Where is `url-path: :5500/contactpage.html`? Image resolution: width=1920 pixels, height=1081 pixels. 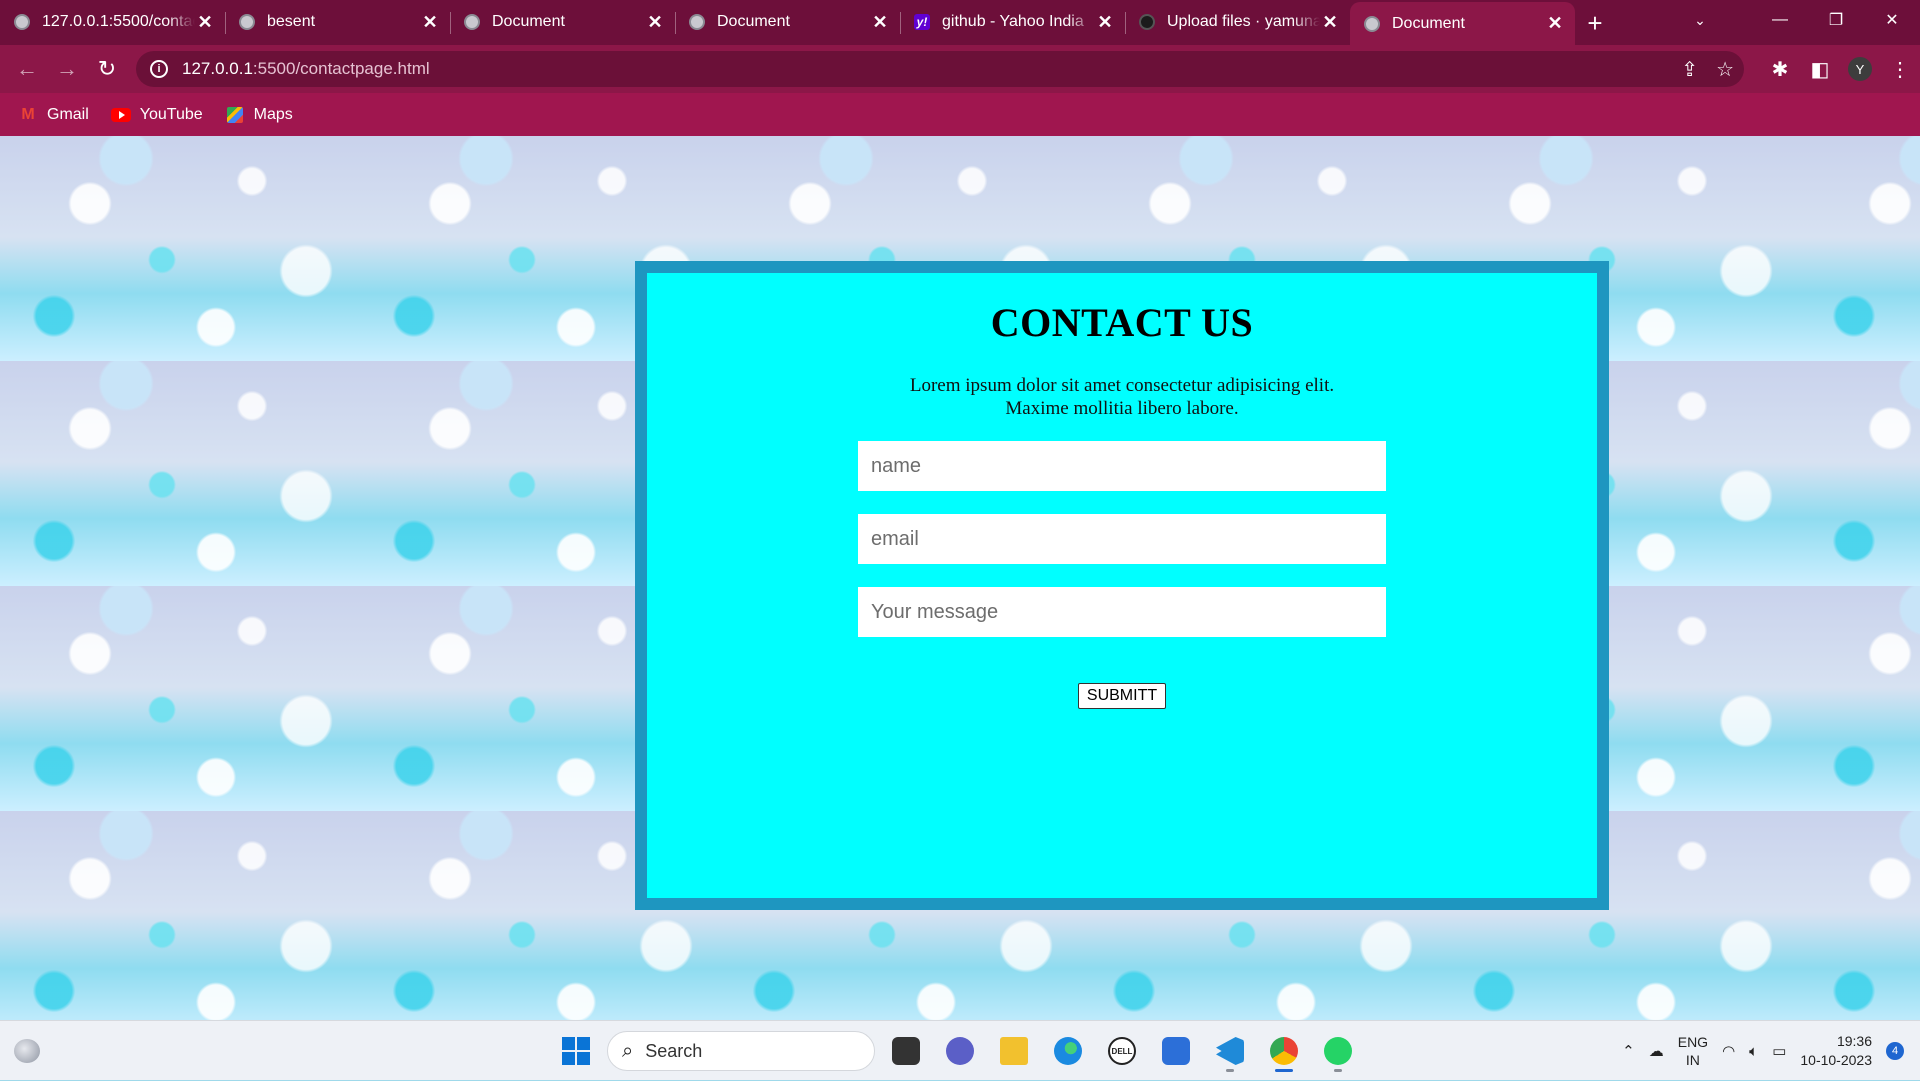 url-path: :5500/contactpage.html is located at coordinates (341, 68).